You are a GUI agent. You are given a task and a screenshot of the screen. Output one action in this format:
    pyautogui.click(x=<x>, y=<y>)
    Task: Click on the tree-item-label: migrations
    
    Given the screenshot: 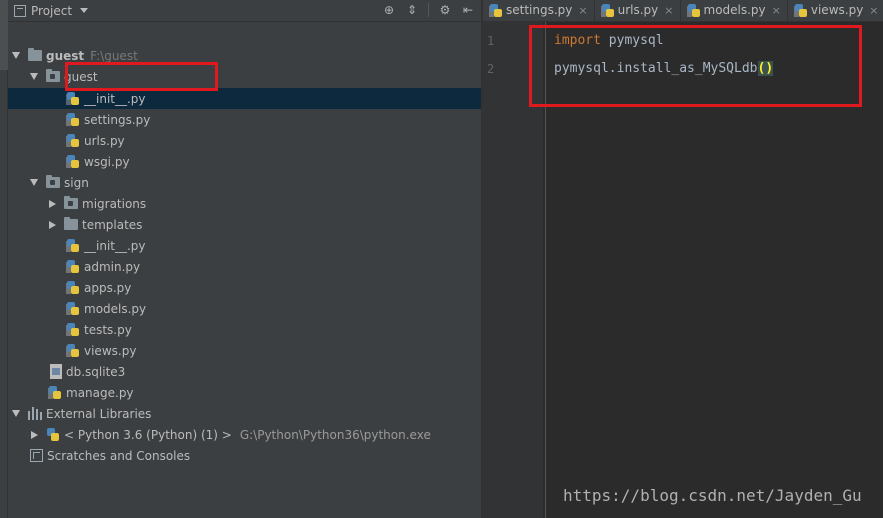 What is the action you would take?
    pyautogui.click(x=114, y=203)
    